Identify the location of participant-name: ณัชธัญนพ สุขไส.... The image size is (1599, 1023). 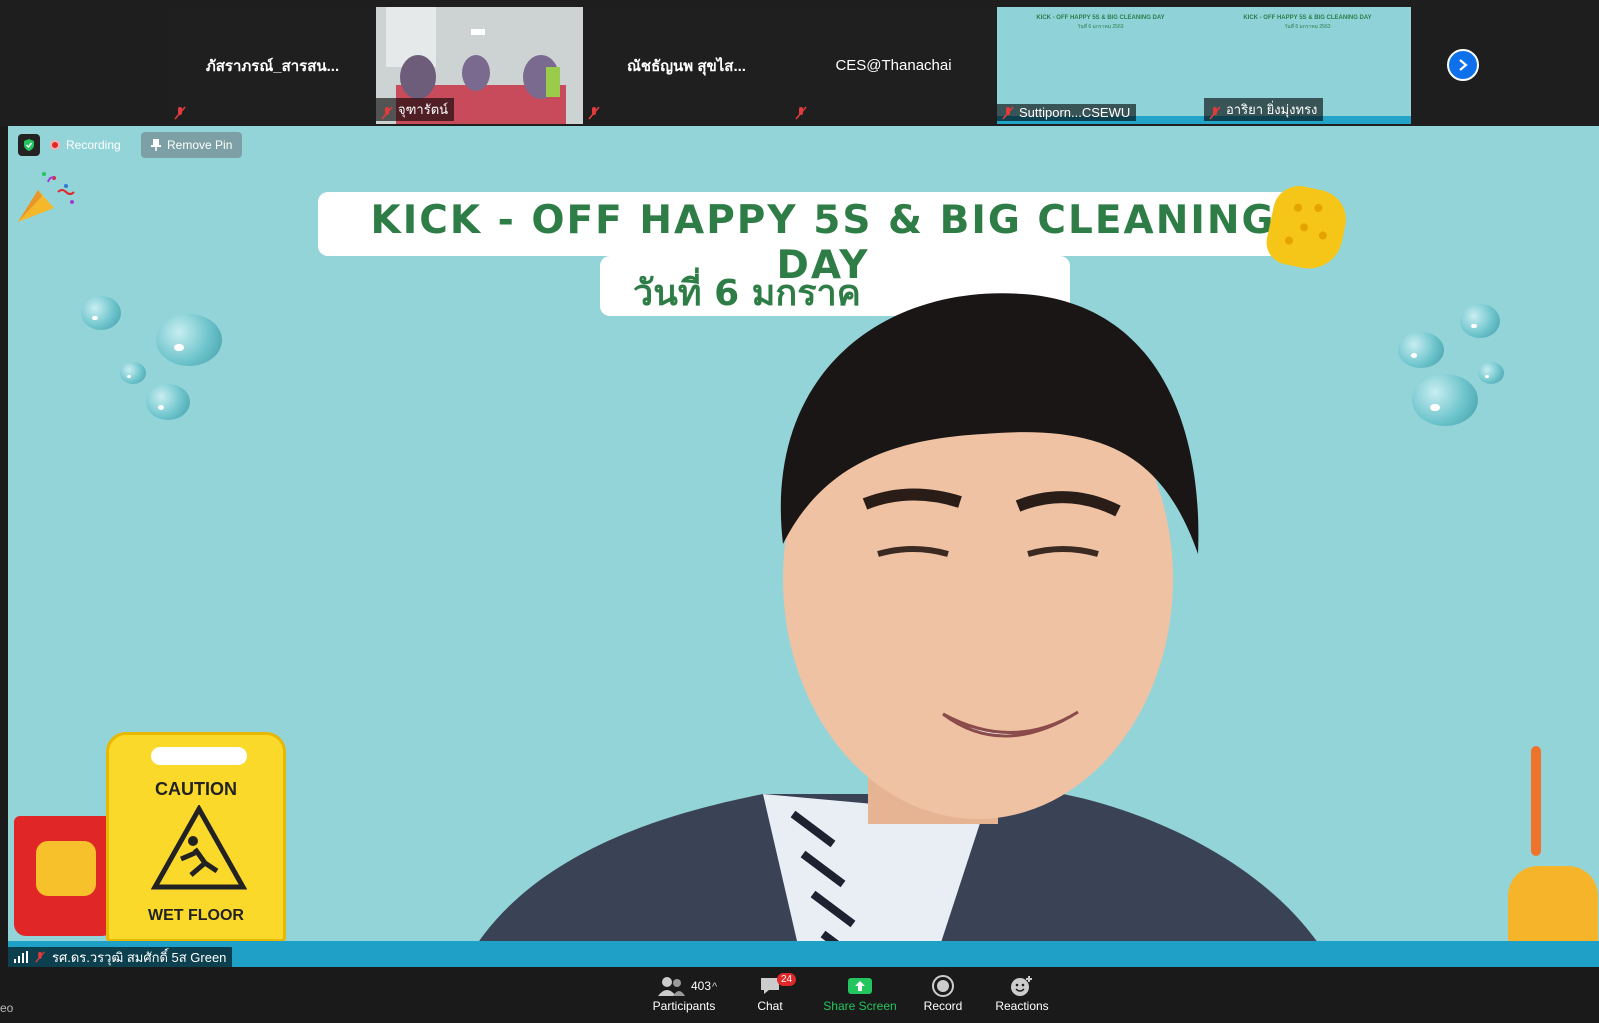
(686, 66).